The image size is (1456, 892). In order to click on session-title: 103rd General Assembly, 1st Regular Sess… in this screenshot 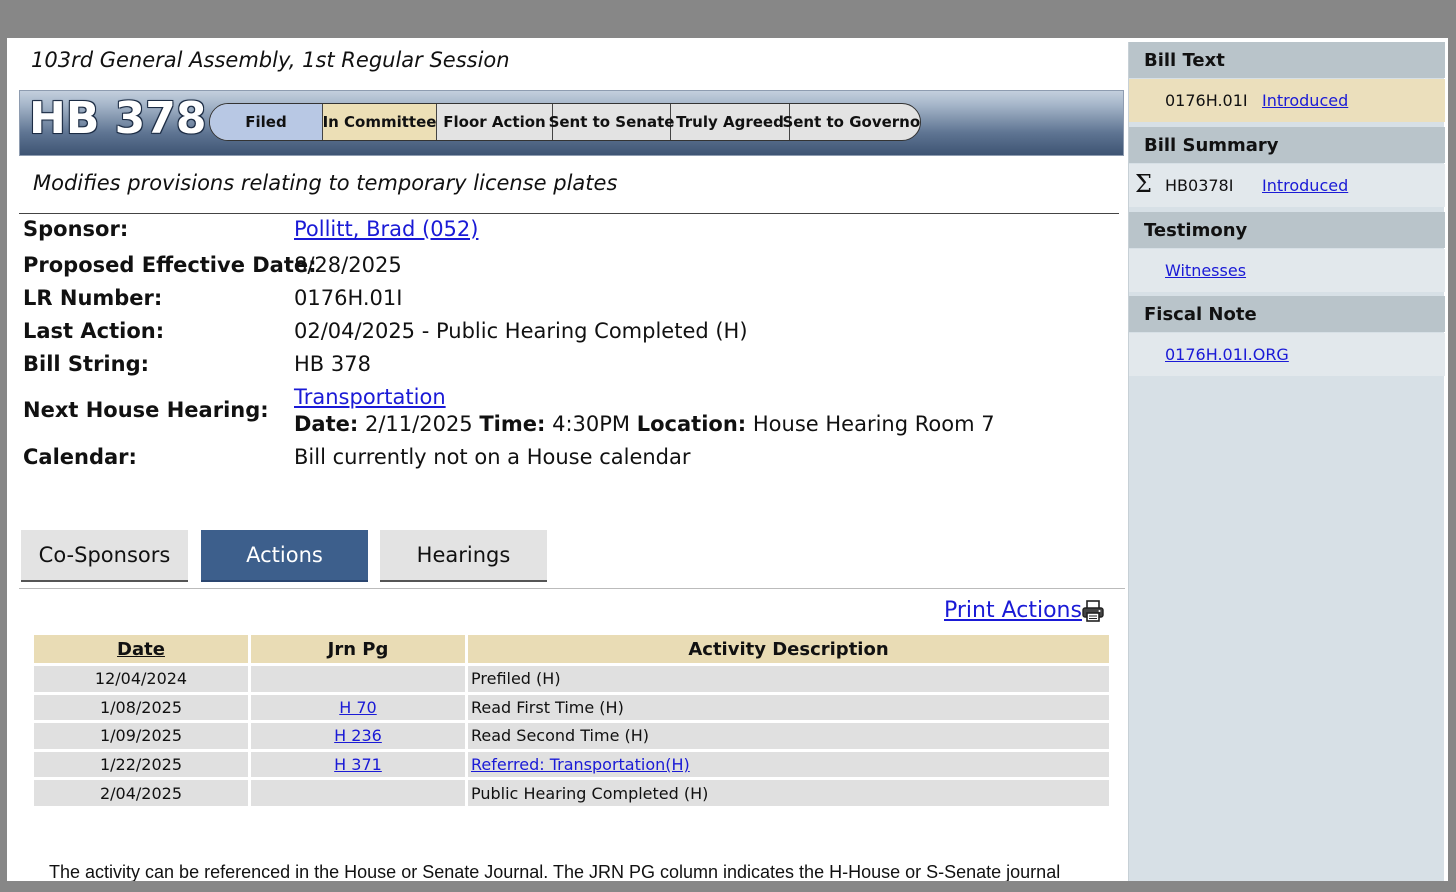, I will do `click(270, 60)`.